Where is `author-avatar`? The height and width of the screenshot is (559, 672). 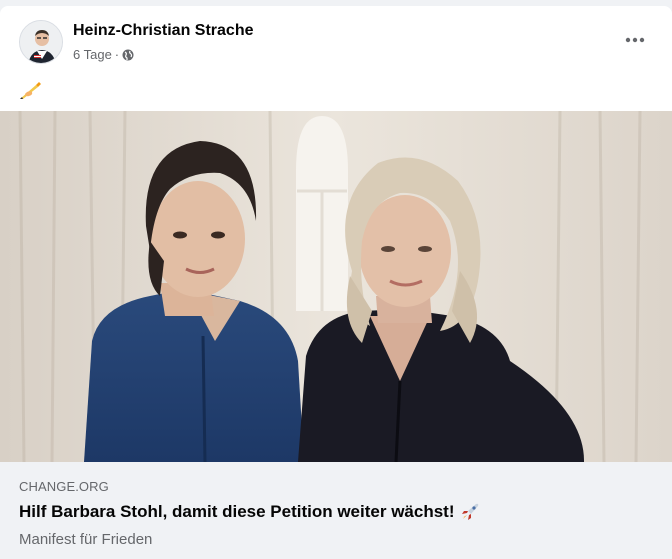 author-avatar is located at coordinates (41, 42).